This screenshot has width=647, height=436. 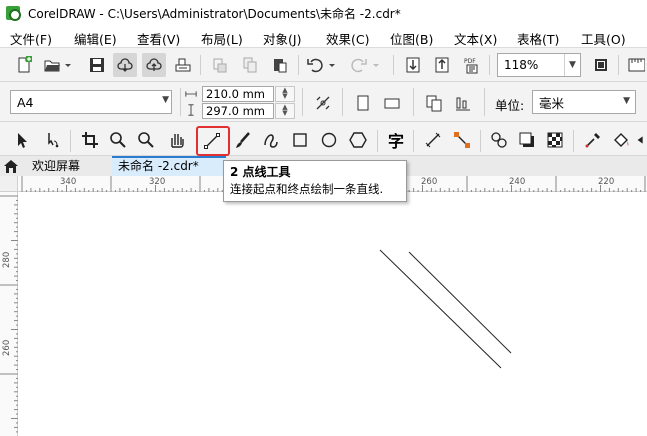 I want to click on ruler-label: 340, so click(x=68, y=182).